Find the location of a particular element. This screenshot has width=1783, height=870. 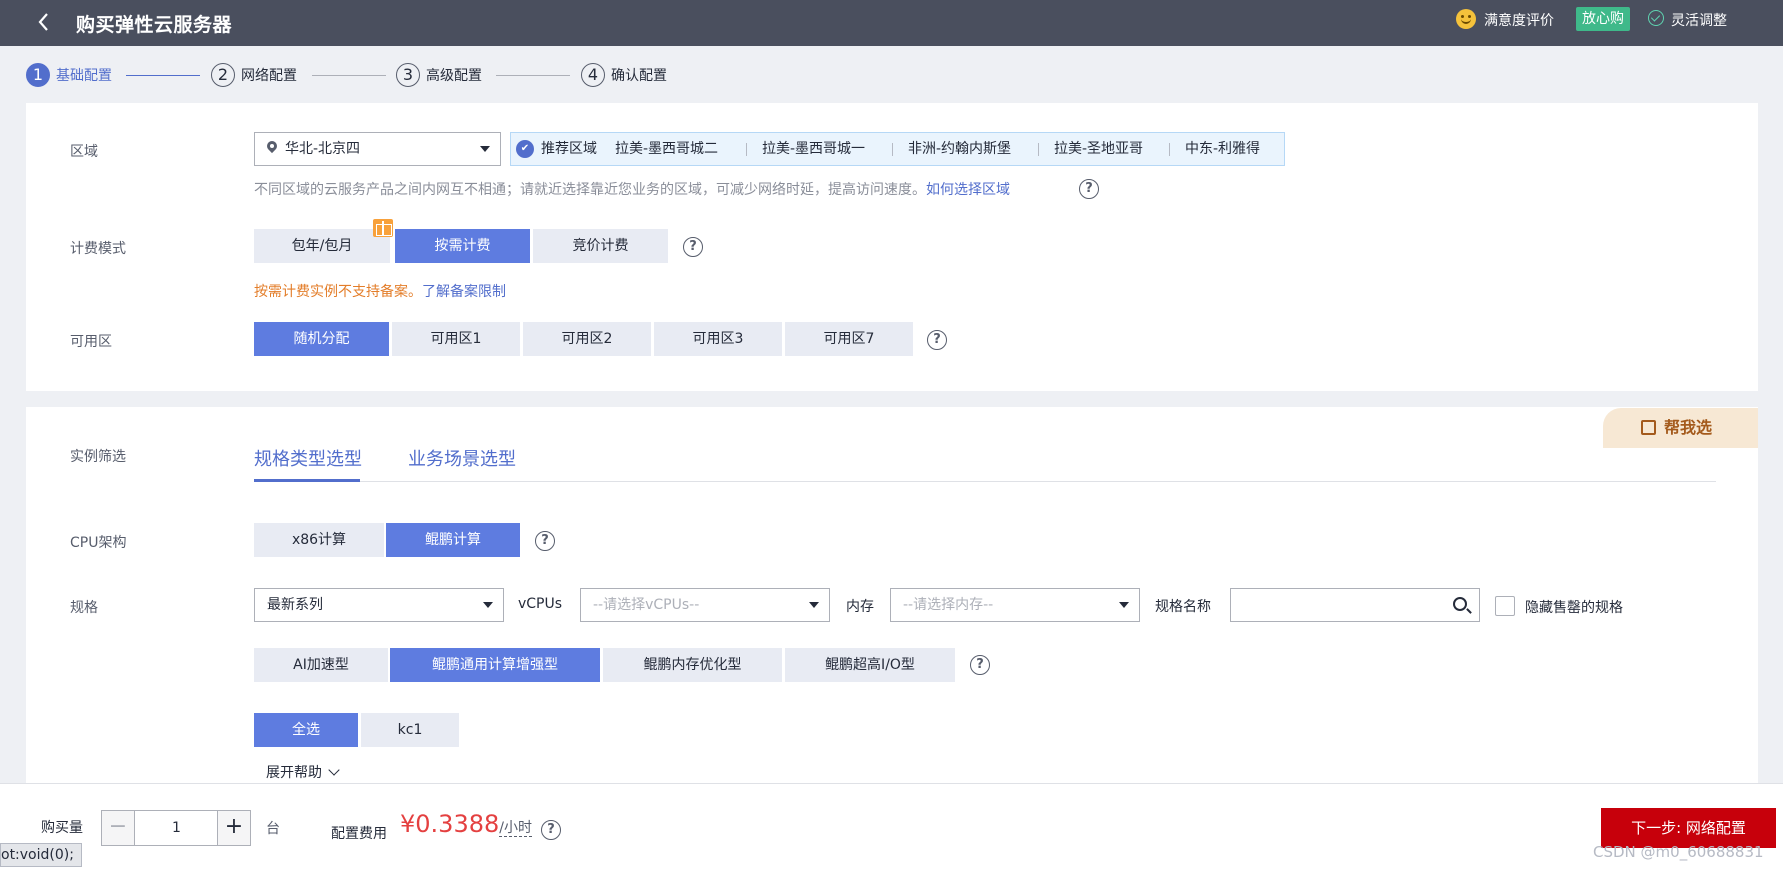

memory-placeholder: --请选择内存-- is located at coordinates (948, 605).